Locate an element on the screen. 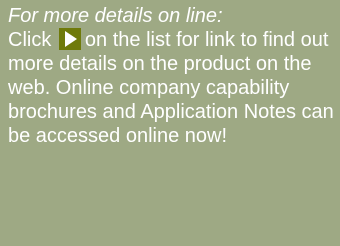 The image size is (340, 246). play-icon is located at coordinates (69, 39).